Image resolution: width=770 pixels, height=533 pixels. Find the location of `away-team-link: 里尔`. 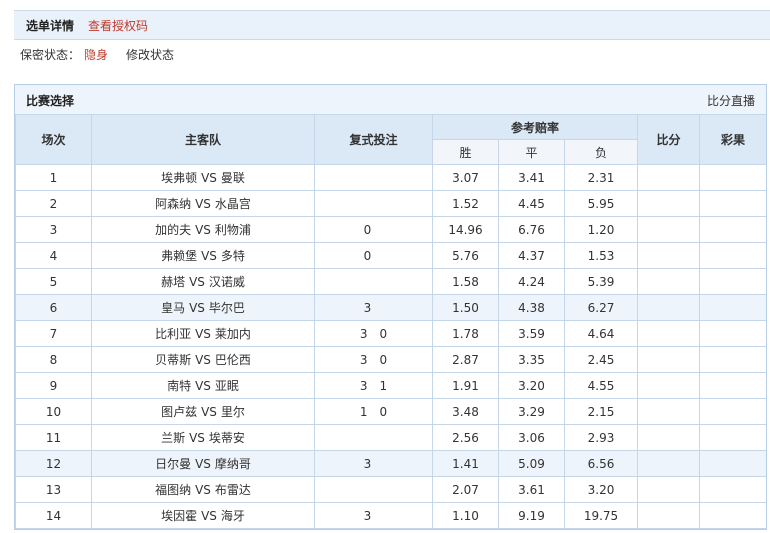

away-team-link: 里尔 is located at coordinates (233, 412).